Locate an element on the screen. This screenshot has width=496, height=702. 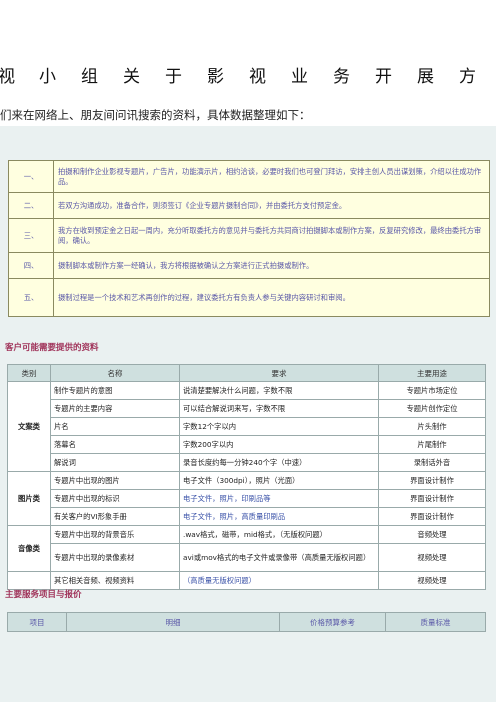
name-cell: 有关客户的VI形象手册 is located at coordinates (115, 516).